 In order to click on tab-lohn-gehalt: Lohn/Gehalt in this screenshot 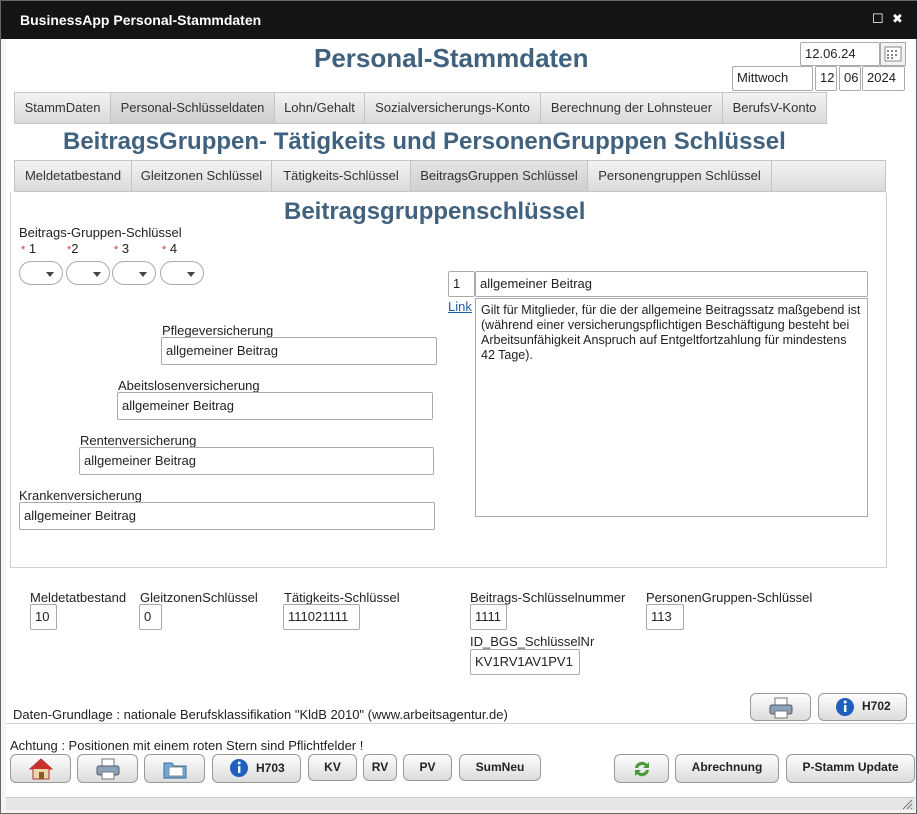, I will do `click(320, 108)`.